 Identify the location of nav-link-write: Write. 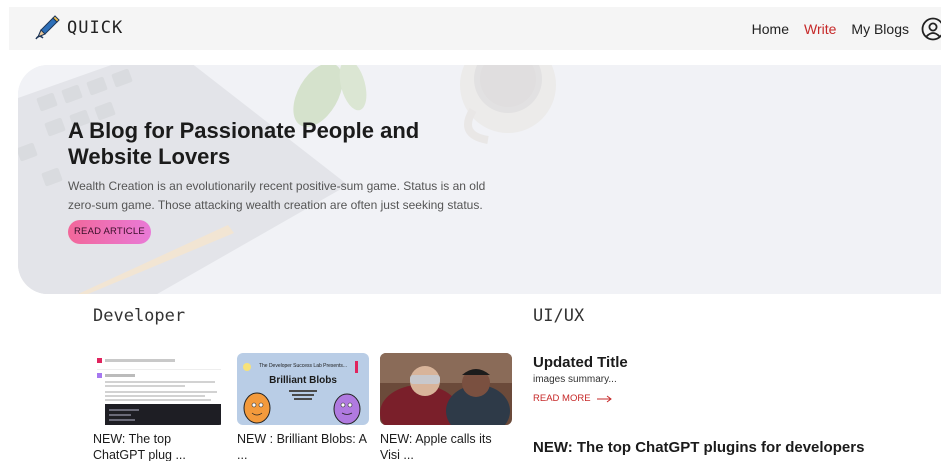
(820, 29).